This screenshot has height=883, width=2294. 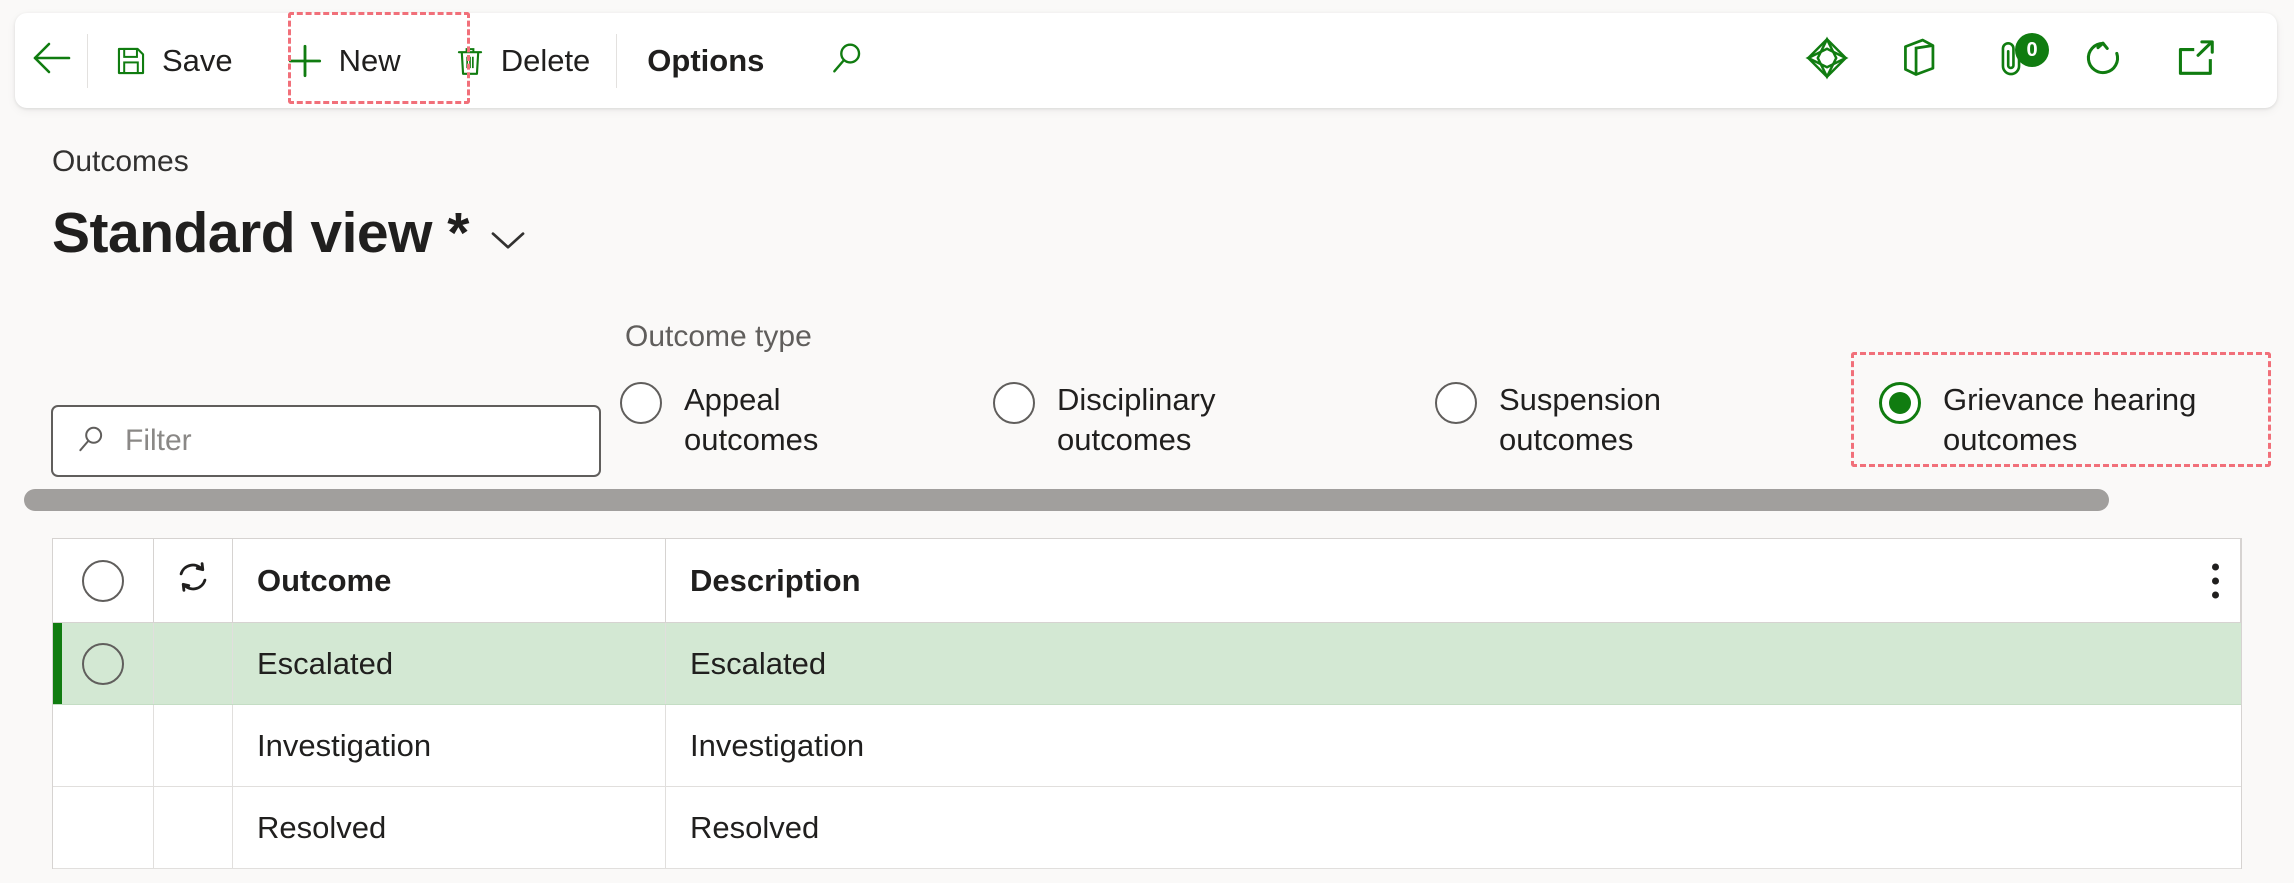 What do you see at coordinates (197, 60) in the screenshot?
I see `save-button-label: Save` at bounding box center [197, 60].